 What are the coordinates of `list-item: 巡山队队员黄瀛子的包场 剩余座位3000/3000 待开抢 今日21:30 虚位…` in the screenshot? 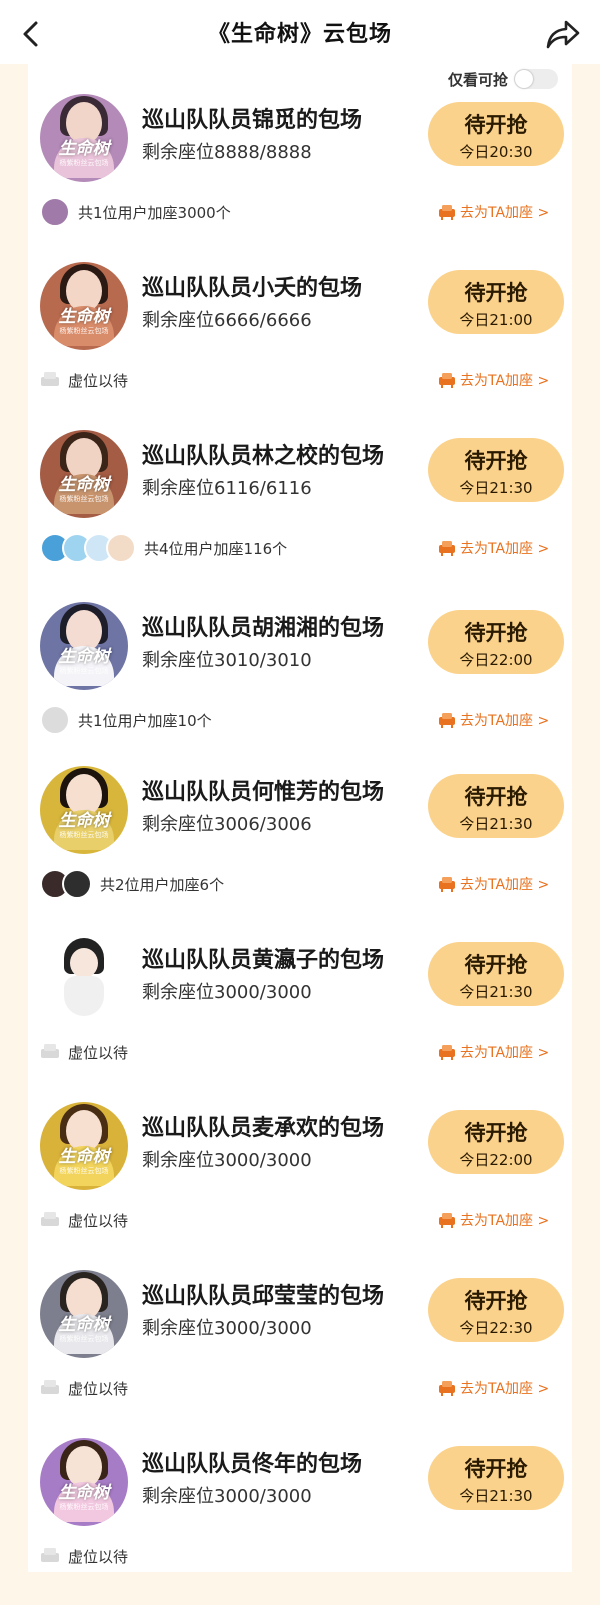 It's located at (300, 1017).